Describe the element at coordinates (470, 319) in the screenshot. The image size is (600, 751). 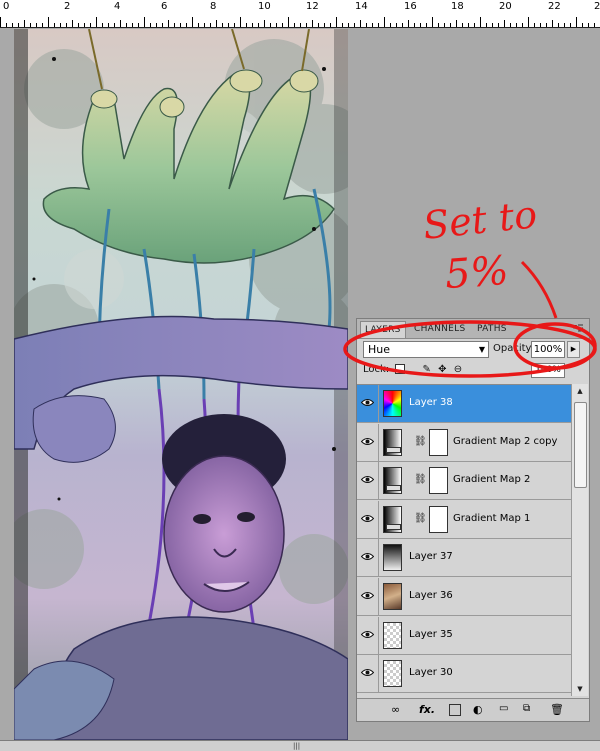
I see `annotation-markings` at that location.